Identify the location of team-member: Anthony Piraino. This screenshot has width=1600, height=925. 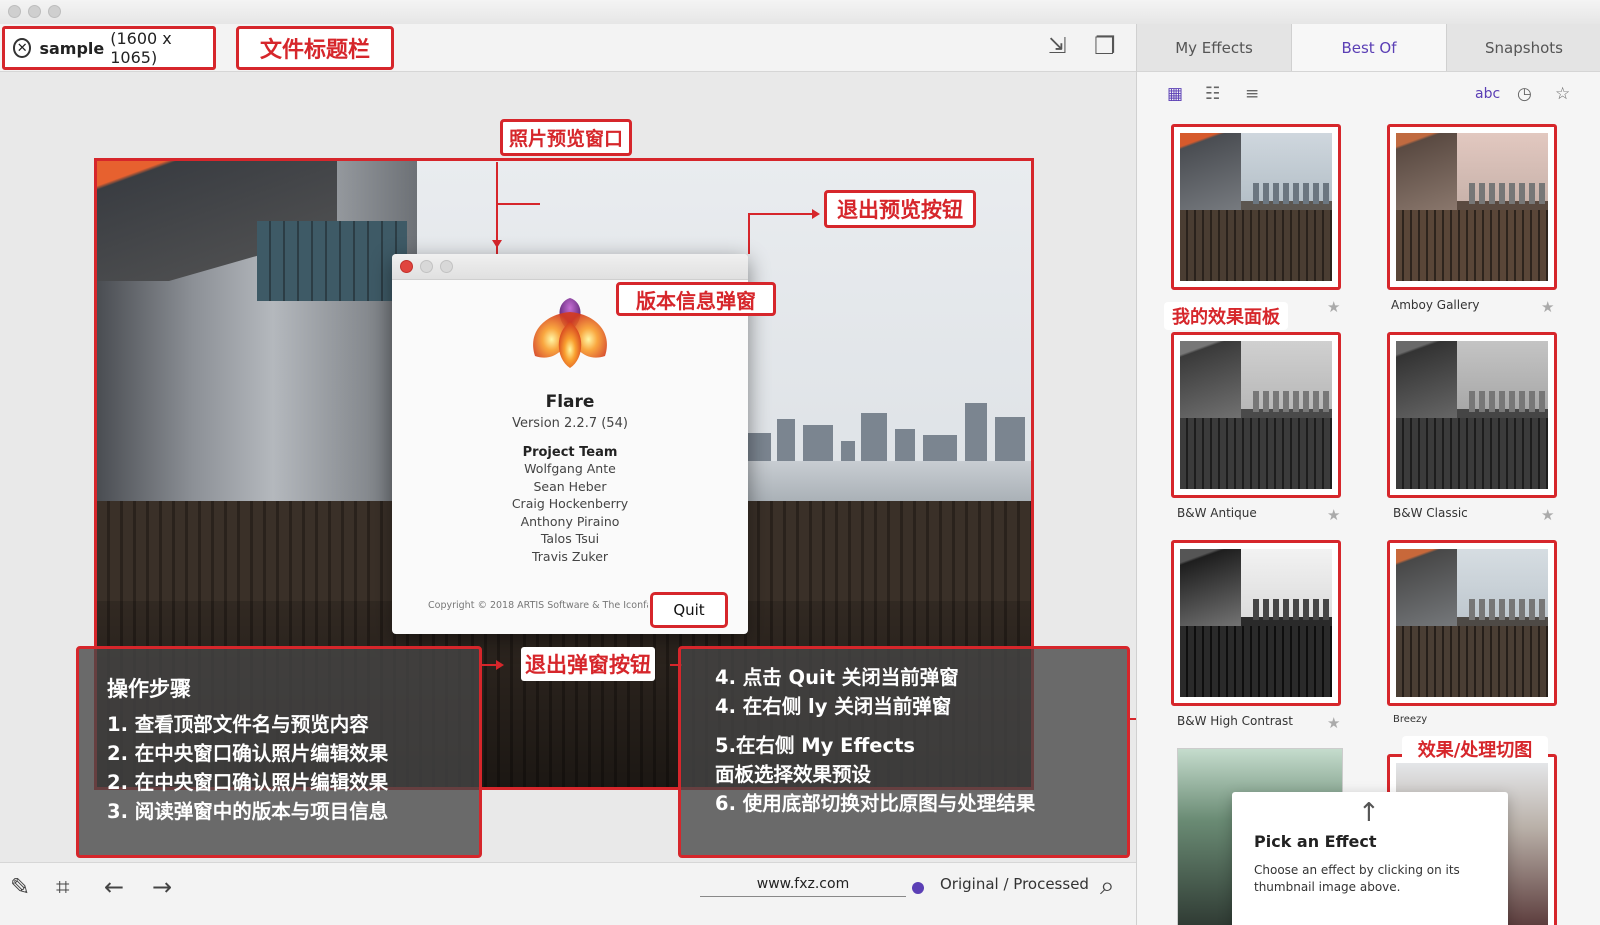
(570, 521).